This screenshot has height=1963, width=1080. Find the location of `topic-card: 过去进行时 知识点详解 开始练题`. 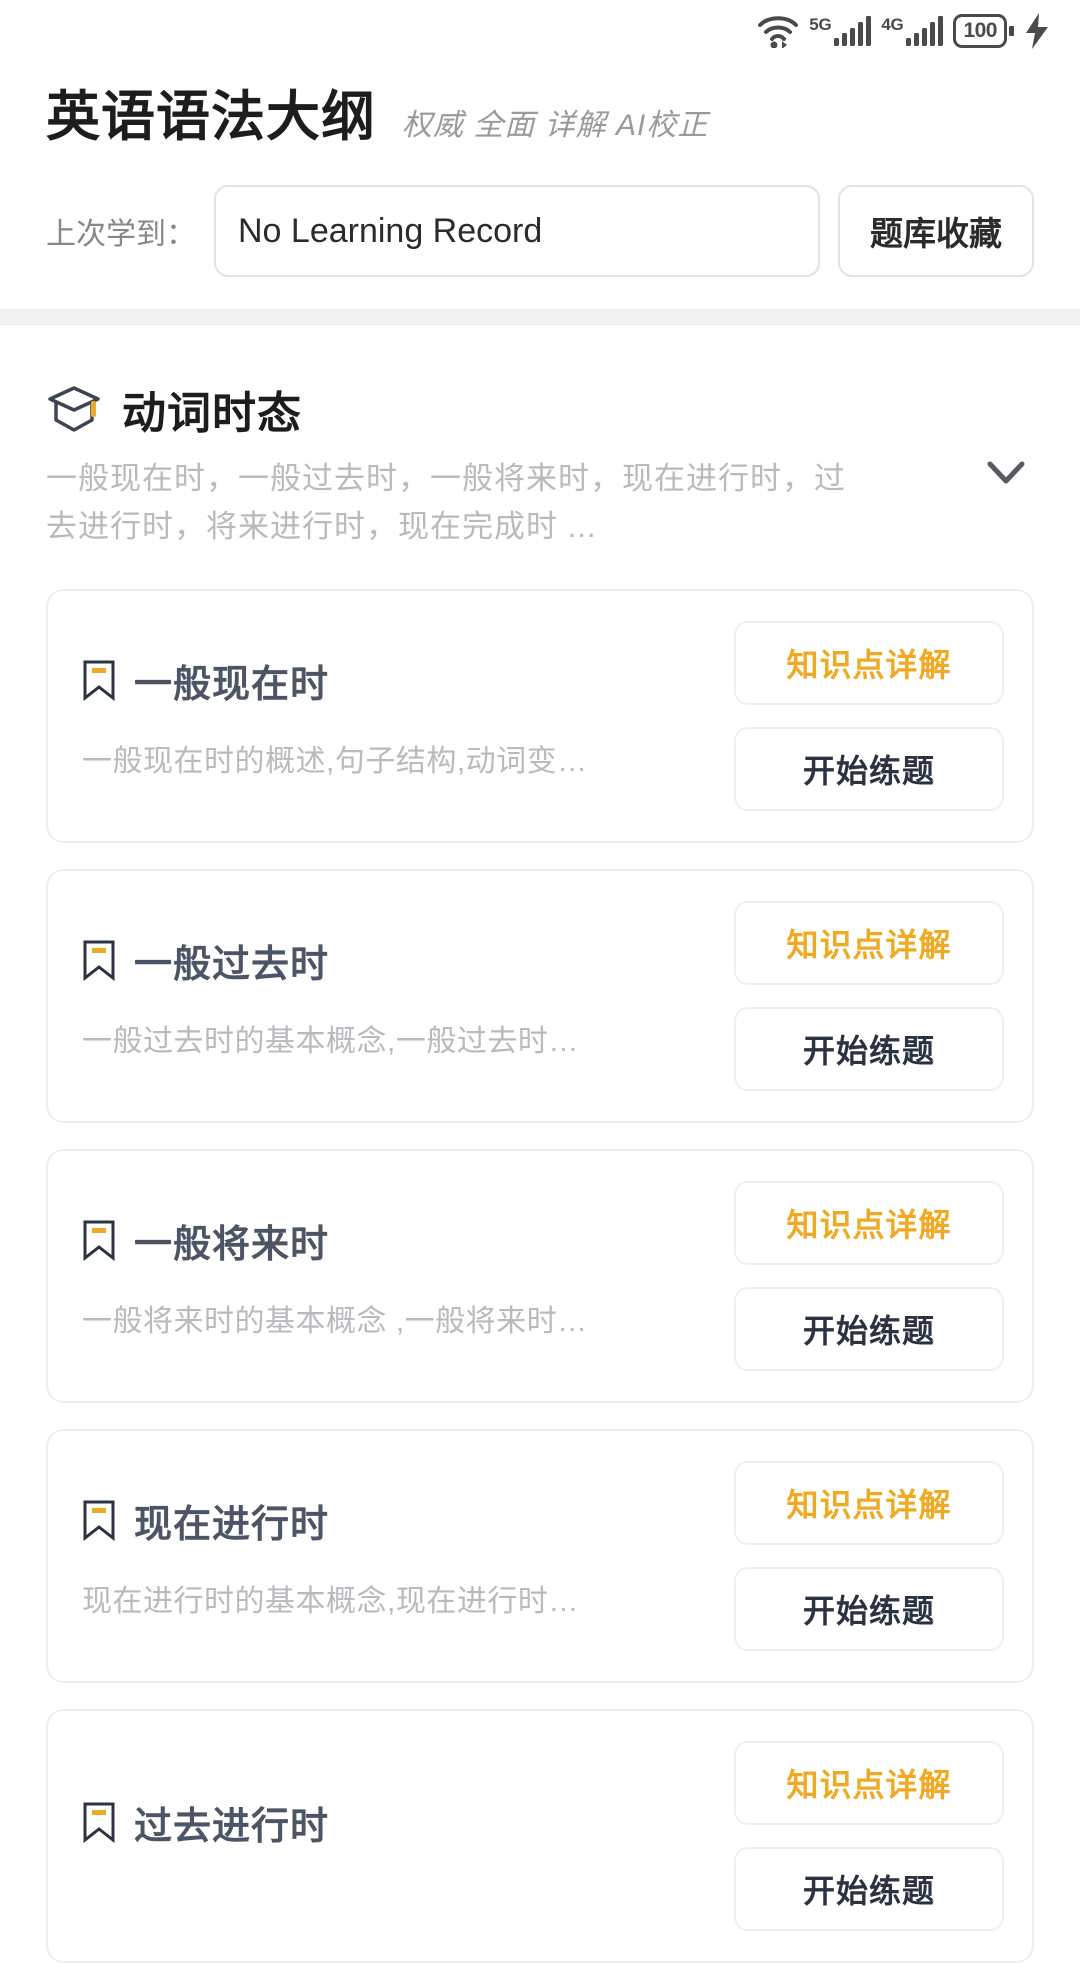

topic-card: 过去进行时 知识点详解 开始练题 is located at coordinates (540, 1836).